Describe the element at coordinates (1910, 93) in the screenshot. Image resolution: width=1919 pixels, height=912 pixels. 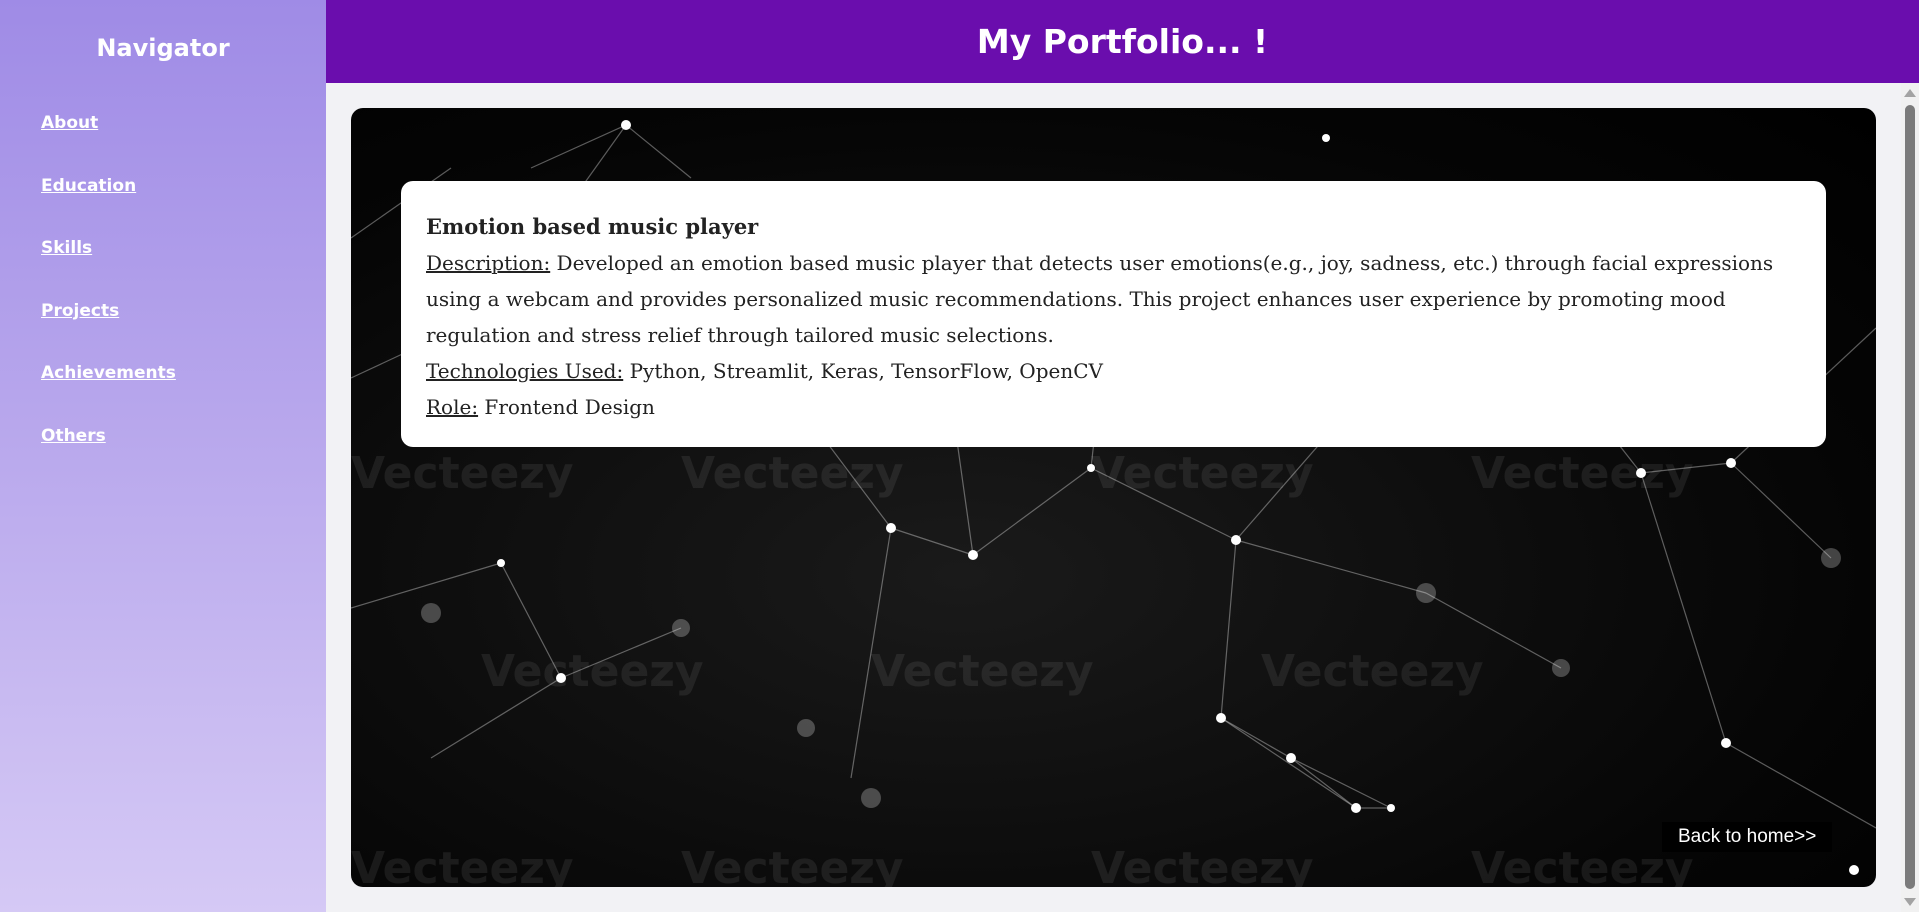
I see `scroll-up-arrow-icon` at that location.